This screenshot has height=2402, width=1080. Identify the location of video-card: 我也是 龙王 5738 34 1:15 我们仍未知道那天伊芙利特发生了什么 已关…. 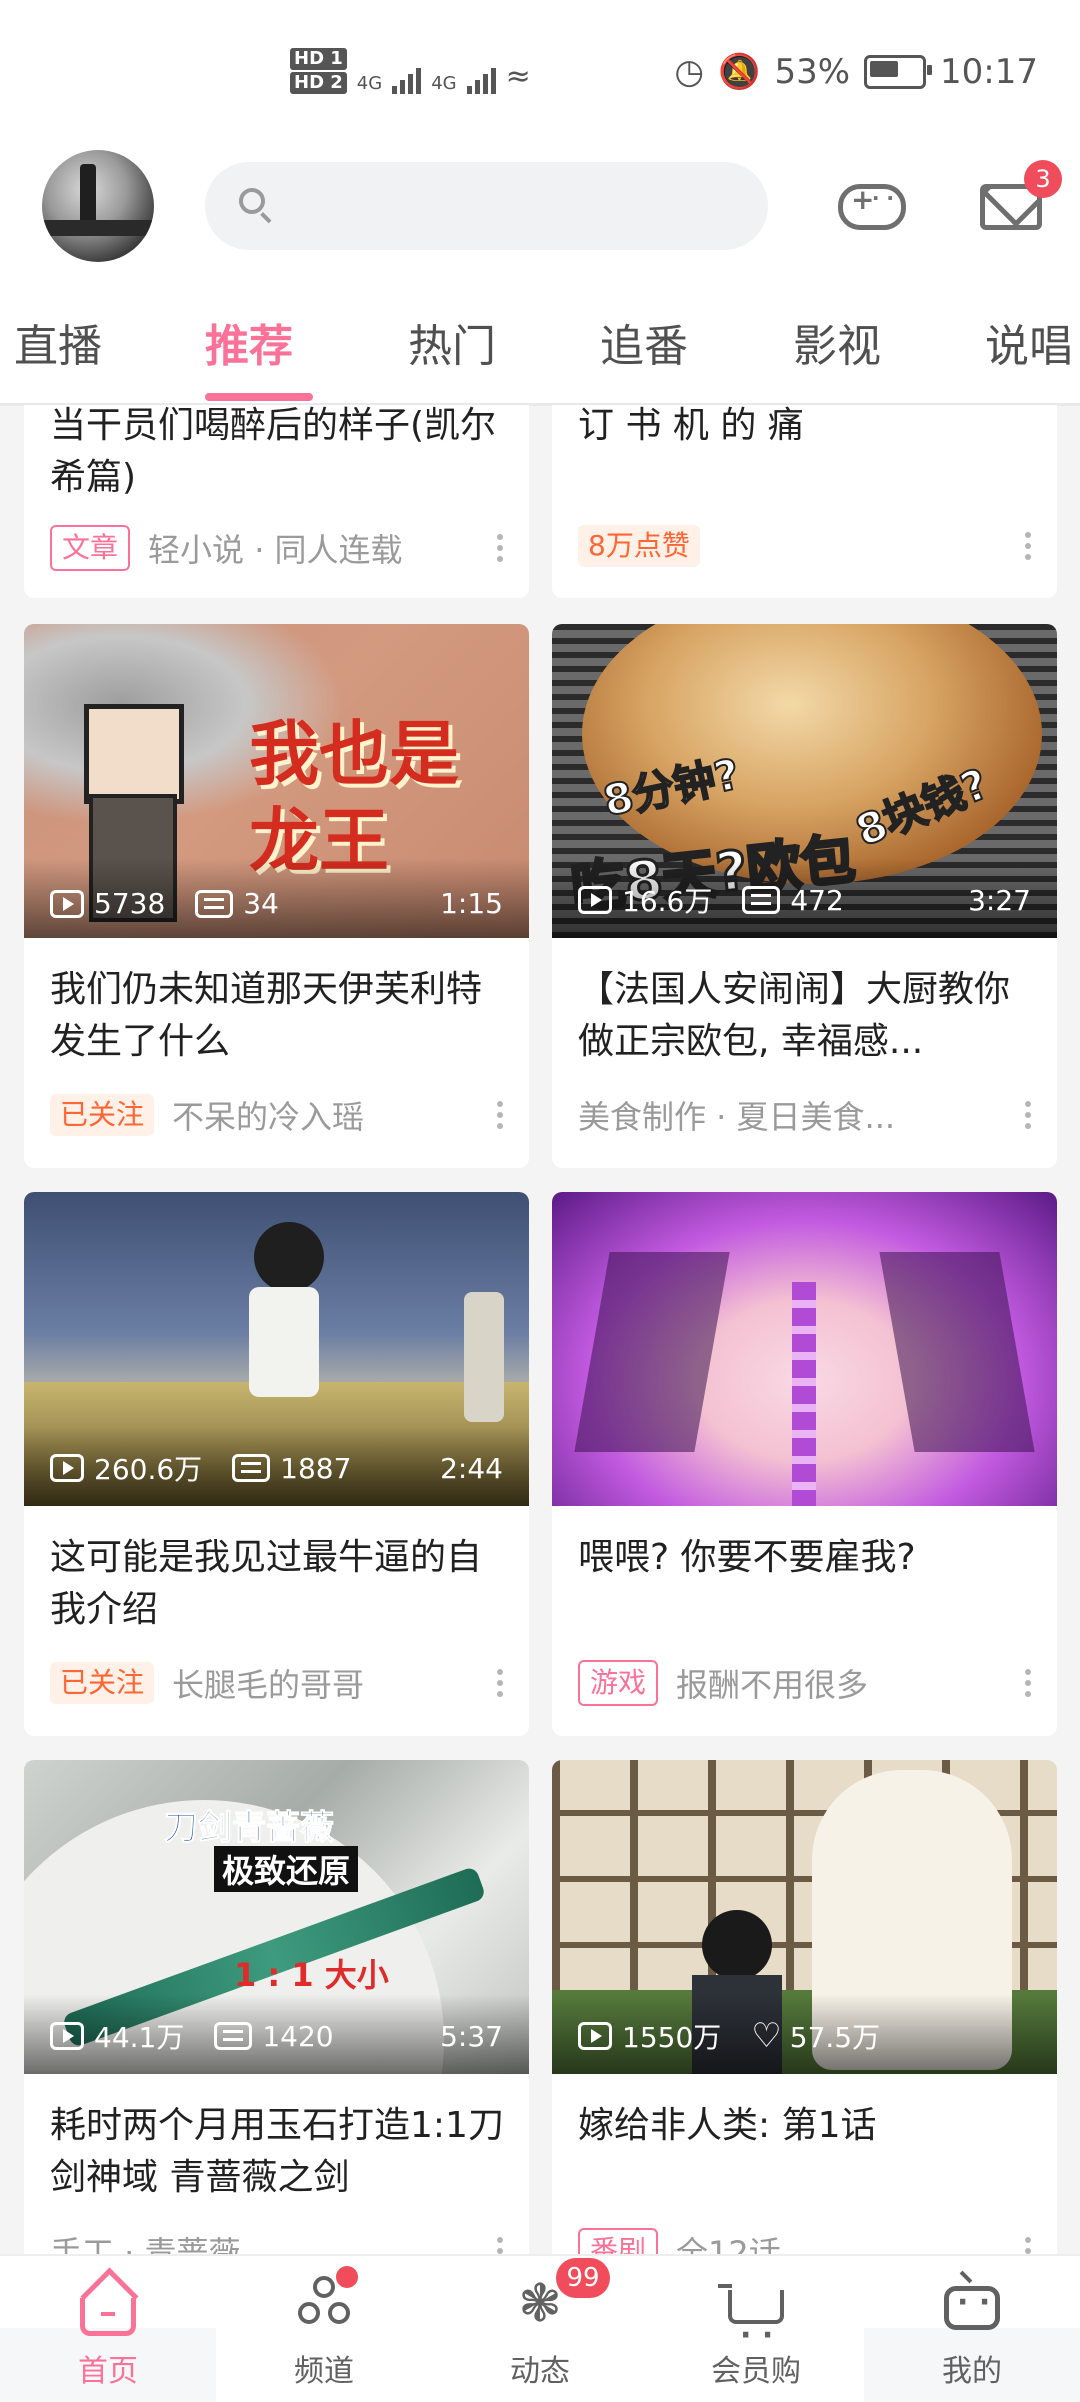
(276, 896).